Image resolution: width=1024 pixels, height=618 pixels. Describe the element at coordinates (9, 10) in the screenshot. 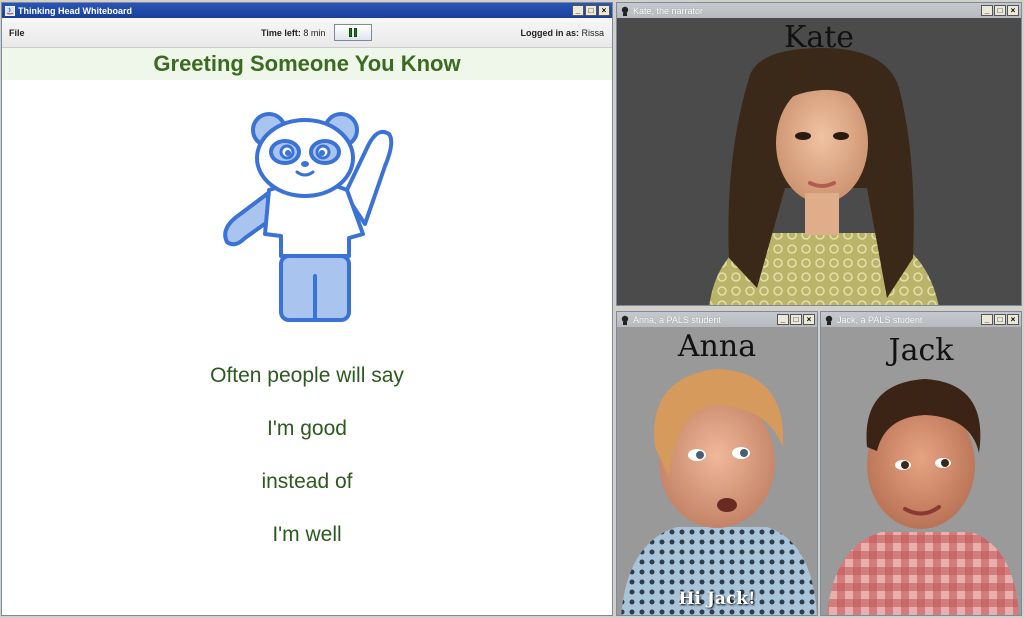

I see `java-app-icon` at that location.